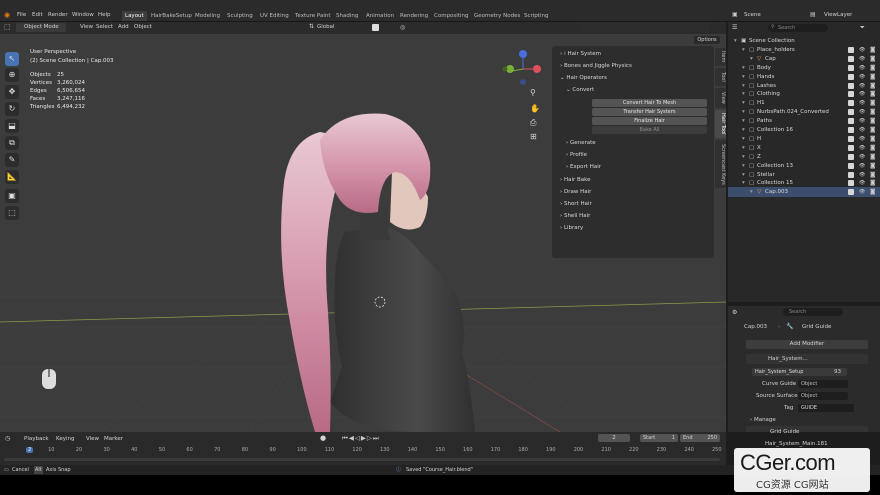 Image resolution: width=880 pixels, height=495 pixels. Describe the element at coordinates (104, 27) in the screenshot. I see `menu-select: Select` at that location.